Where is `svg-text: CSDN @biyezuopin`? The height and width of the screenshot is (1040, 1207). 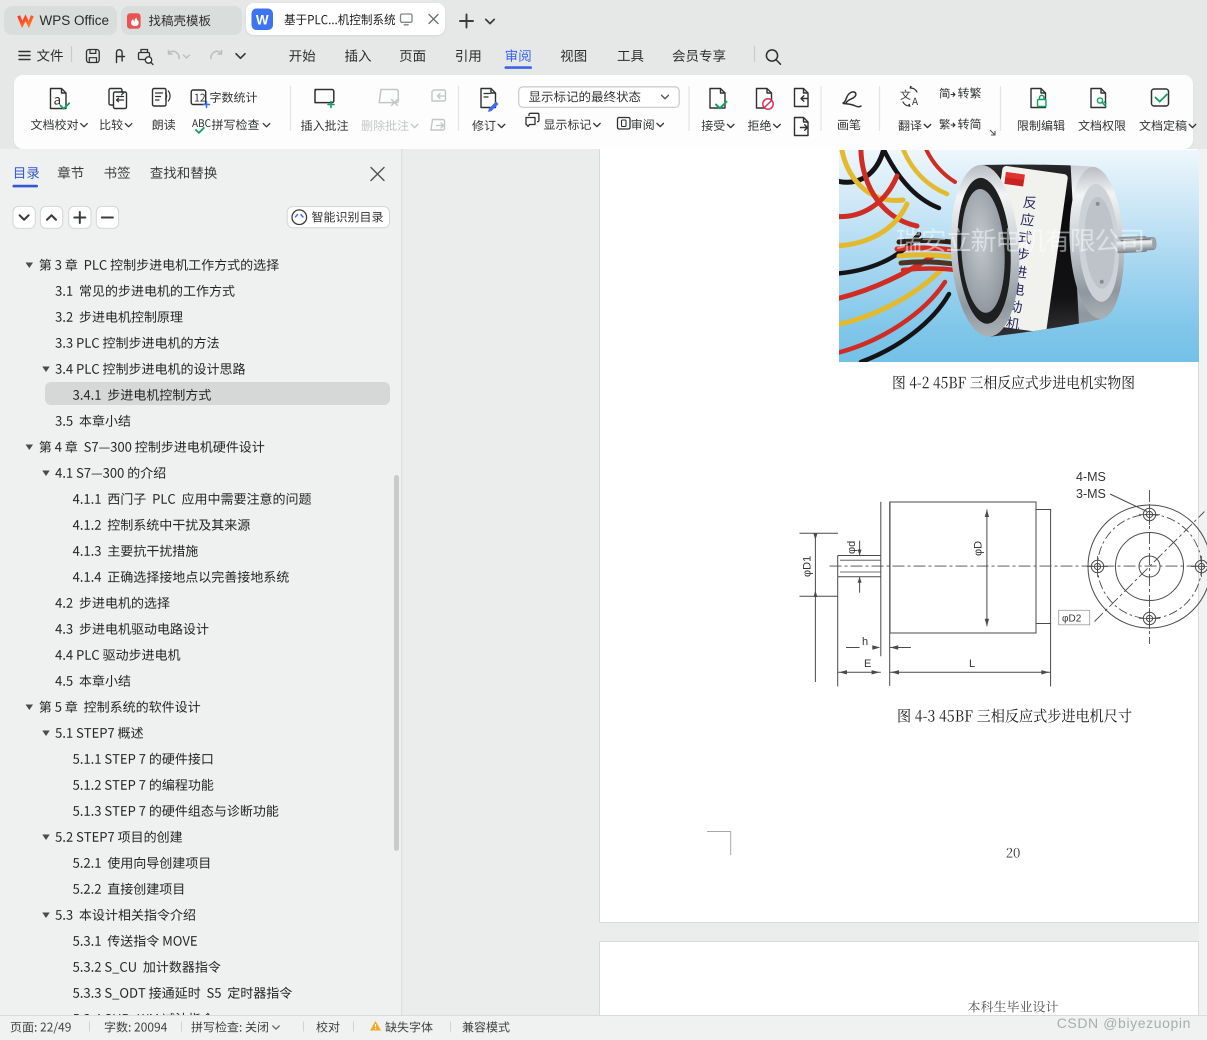
svg-text: CSDN @biyezuopin is located at coordinates (1124, 1023).